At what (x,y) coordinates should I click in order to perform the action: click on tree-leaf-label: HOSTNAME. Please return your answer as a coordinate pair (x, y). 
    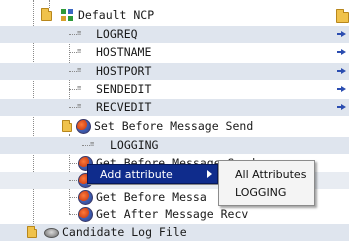
    Looking at the image, I should click on (124, 52).